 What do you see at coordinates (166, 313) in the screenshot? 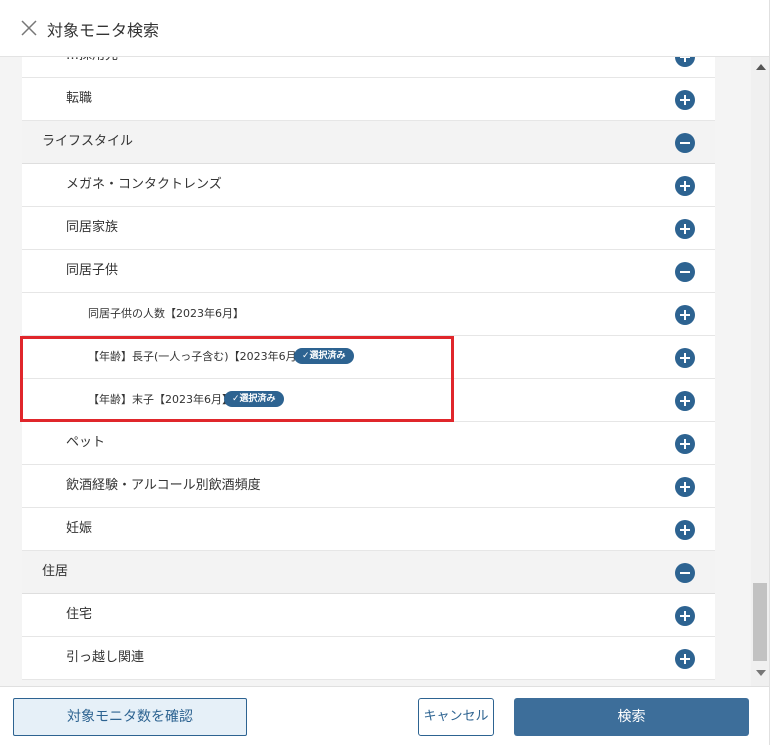
I see `category-label: 同居子供の人数【2023年6月】` at bounding box center [166, 313].